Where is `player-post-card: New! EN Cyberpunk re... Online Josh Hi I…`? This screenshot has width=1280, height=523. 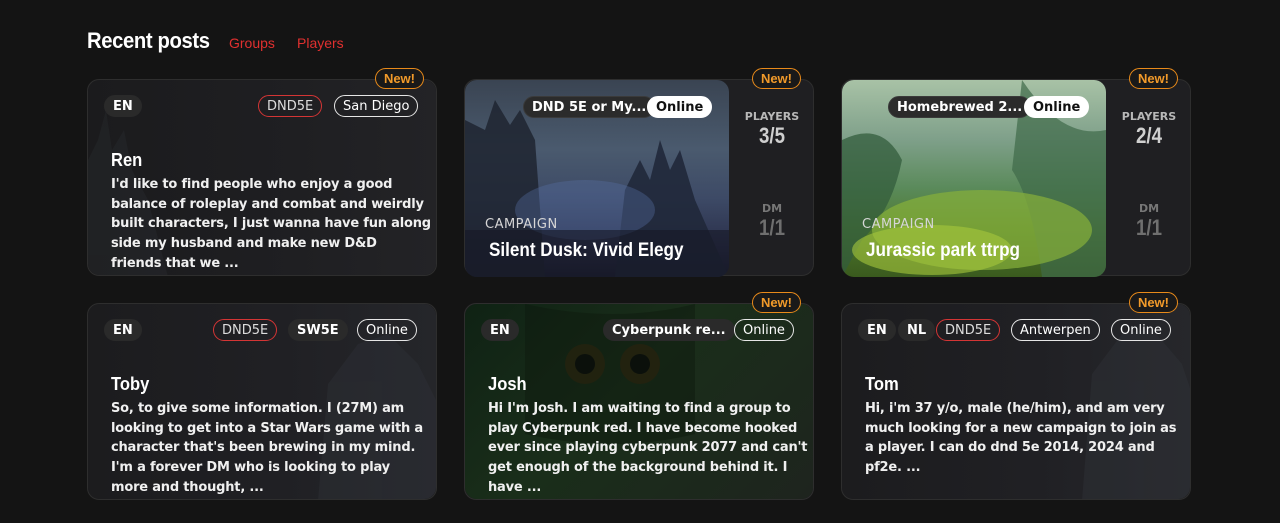 player-post-card: New! EN Cyberpunk re... Online Josh Hi I… is located at coordinates (639, 396).